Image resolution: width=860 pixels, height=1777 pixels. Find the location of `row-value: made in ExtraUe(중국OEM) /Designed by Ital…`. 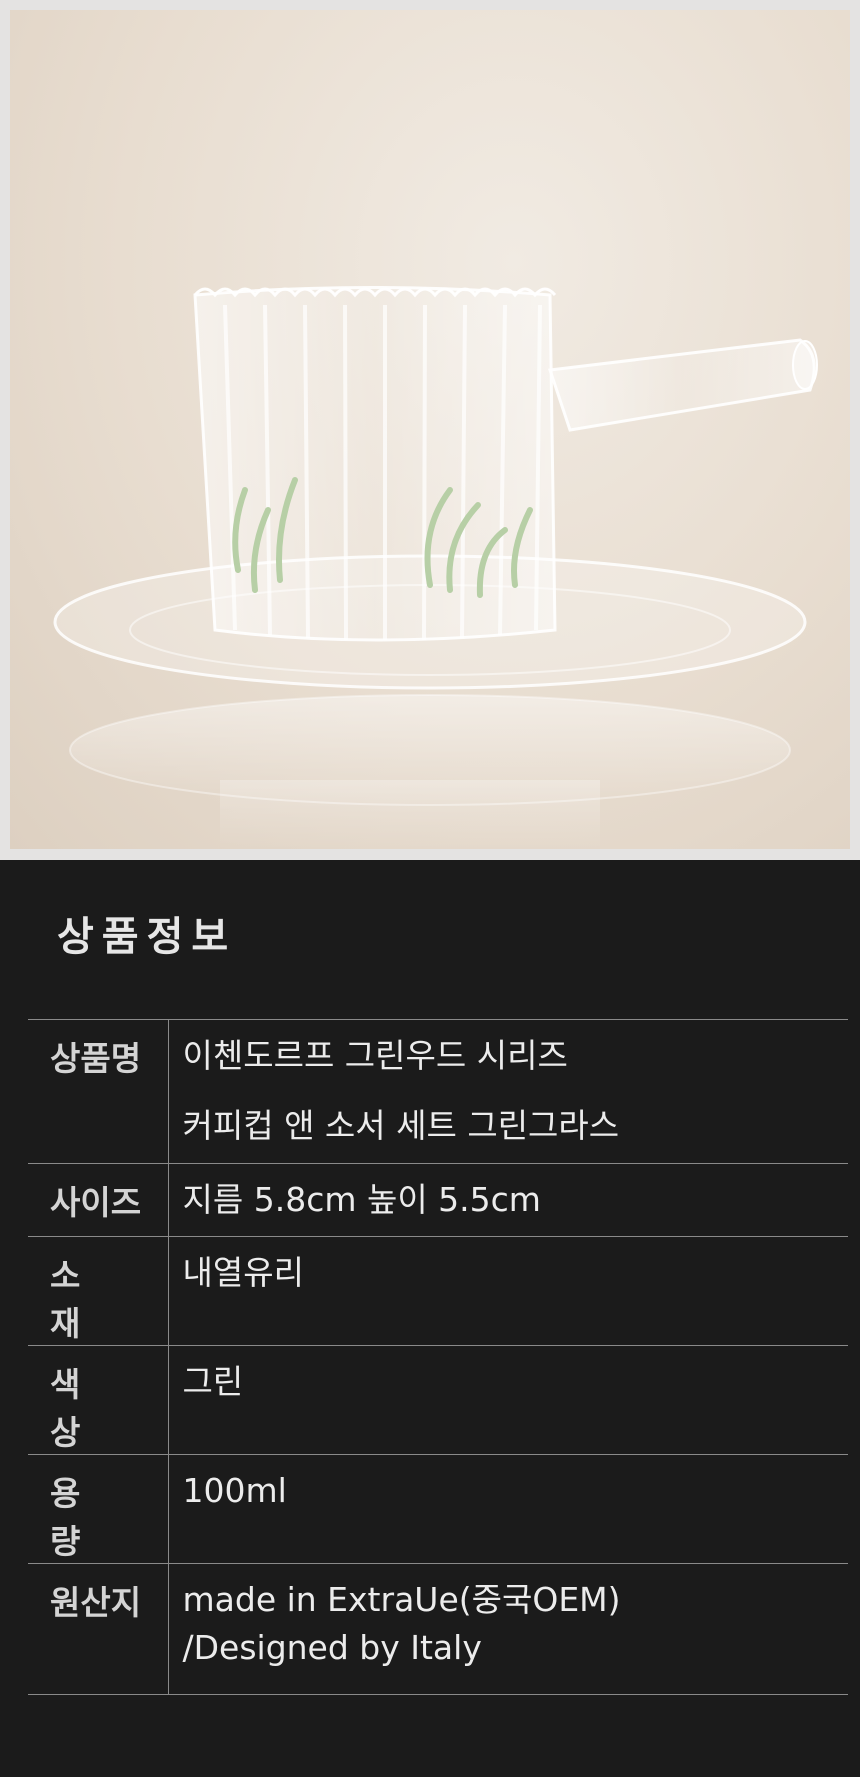

row-value: made in ExtraUe(중국OEM) /Designed by Ital… is located at coordinates (508, 1629).